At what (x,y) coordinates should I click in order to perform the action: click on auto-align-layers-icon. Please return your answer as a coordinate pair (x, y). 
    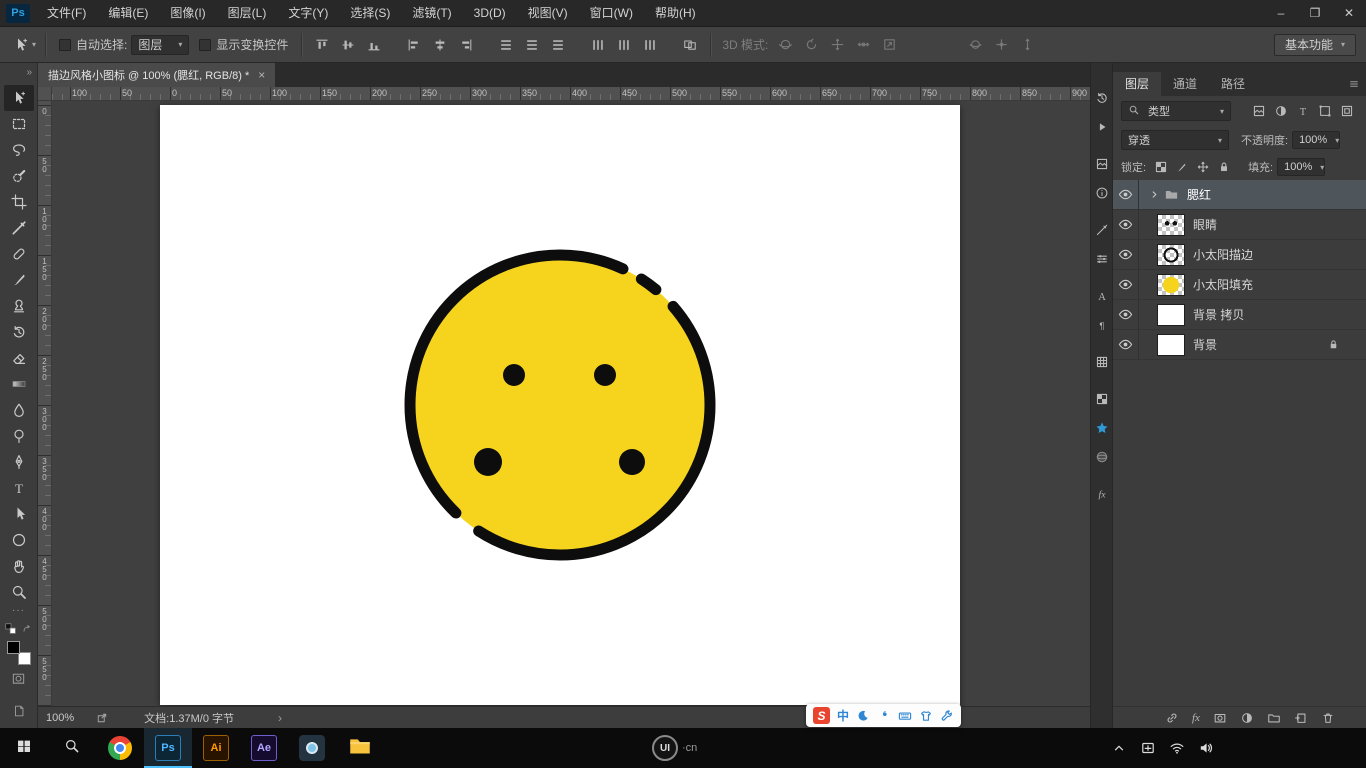
    Looking at the image, I should click on (690, 45).